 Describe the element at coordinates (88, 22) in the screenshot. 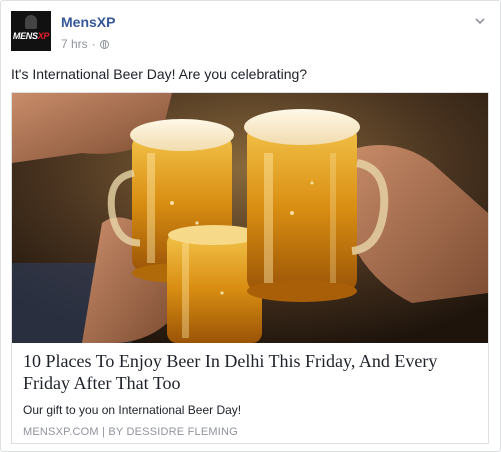

I see `page-name-link: MensXP` at that location.